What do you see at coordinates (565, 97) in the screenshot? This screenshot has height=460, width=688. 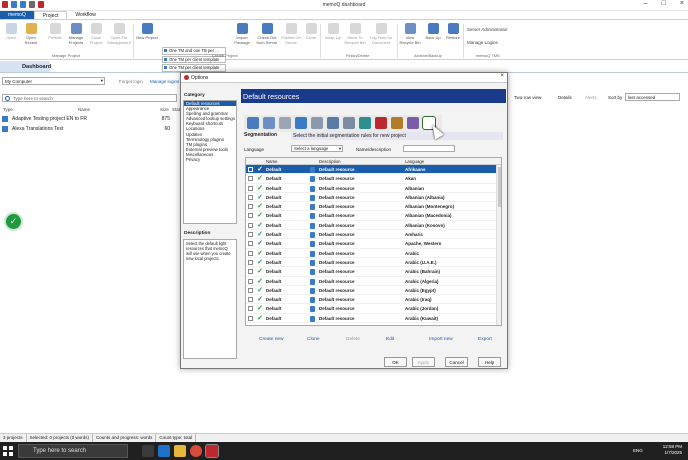 I see `details-button: Details` at bounding box center [565, 97].